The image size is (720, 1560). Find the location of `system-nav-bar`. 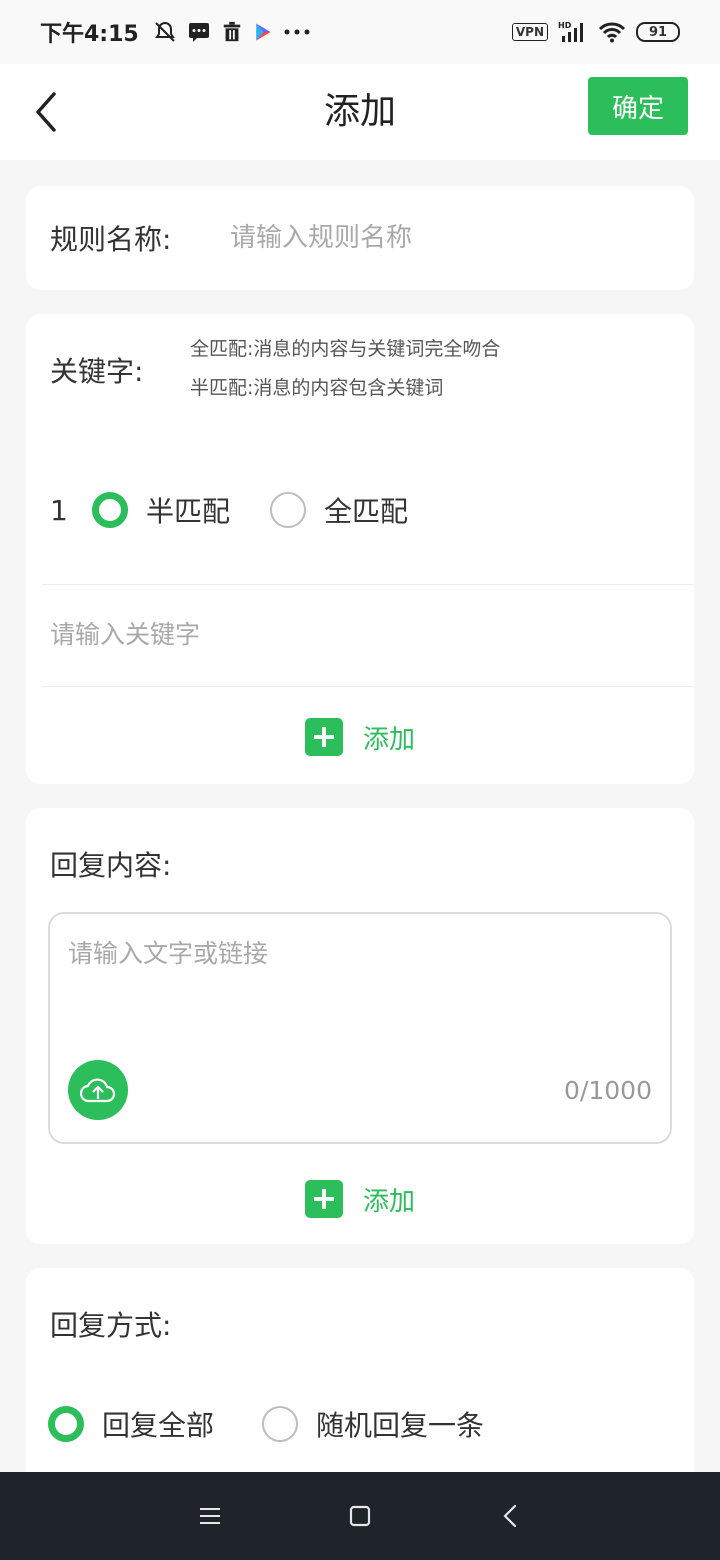

system-nav-bar is located at coordinates (360, 1516).